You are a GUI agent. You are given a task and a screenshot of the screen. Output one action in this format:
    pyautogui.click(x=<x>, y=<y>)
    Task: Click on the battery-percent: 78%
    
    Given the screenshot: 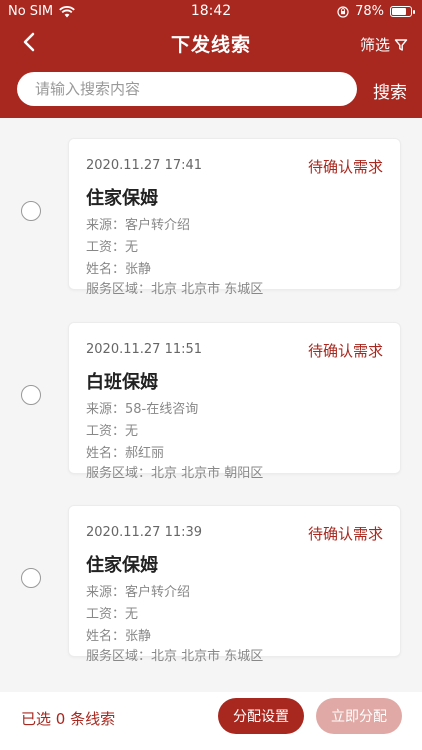 What is the action you would take?
    pyautogui.click(x=369, y=11)
    